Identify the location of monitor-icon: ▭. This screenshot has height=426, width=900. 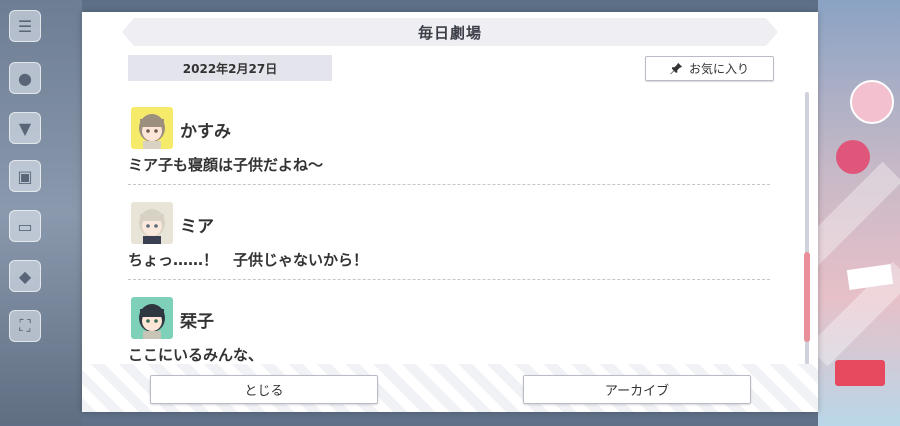
(25, 226).